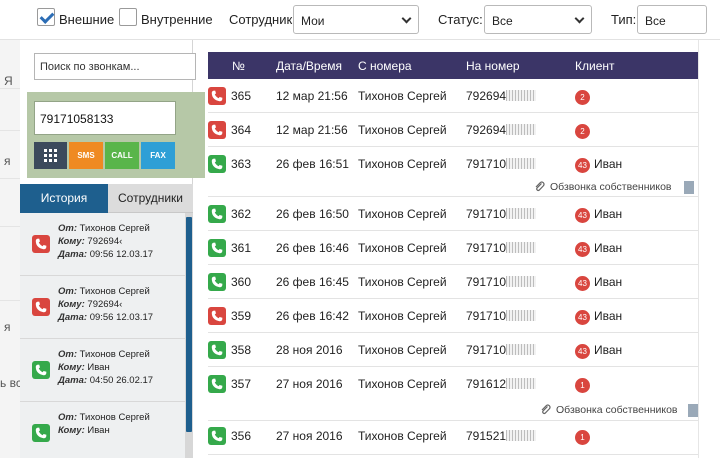 This screenshot has width=720, height=458. I want to click on call-datetime: 28 ноя 2016, so click(309, 350).